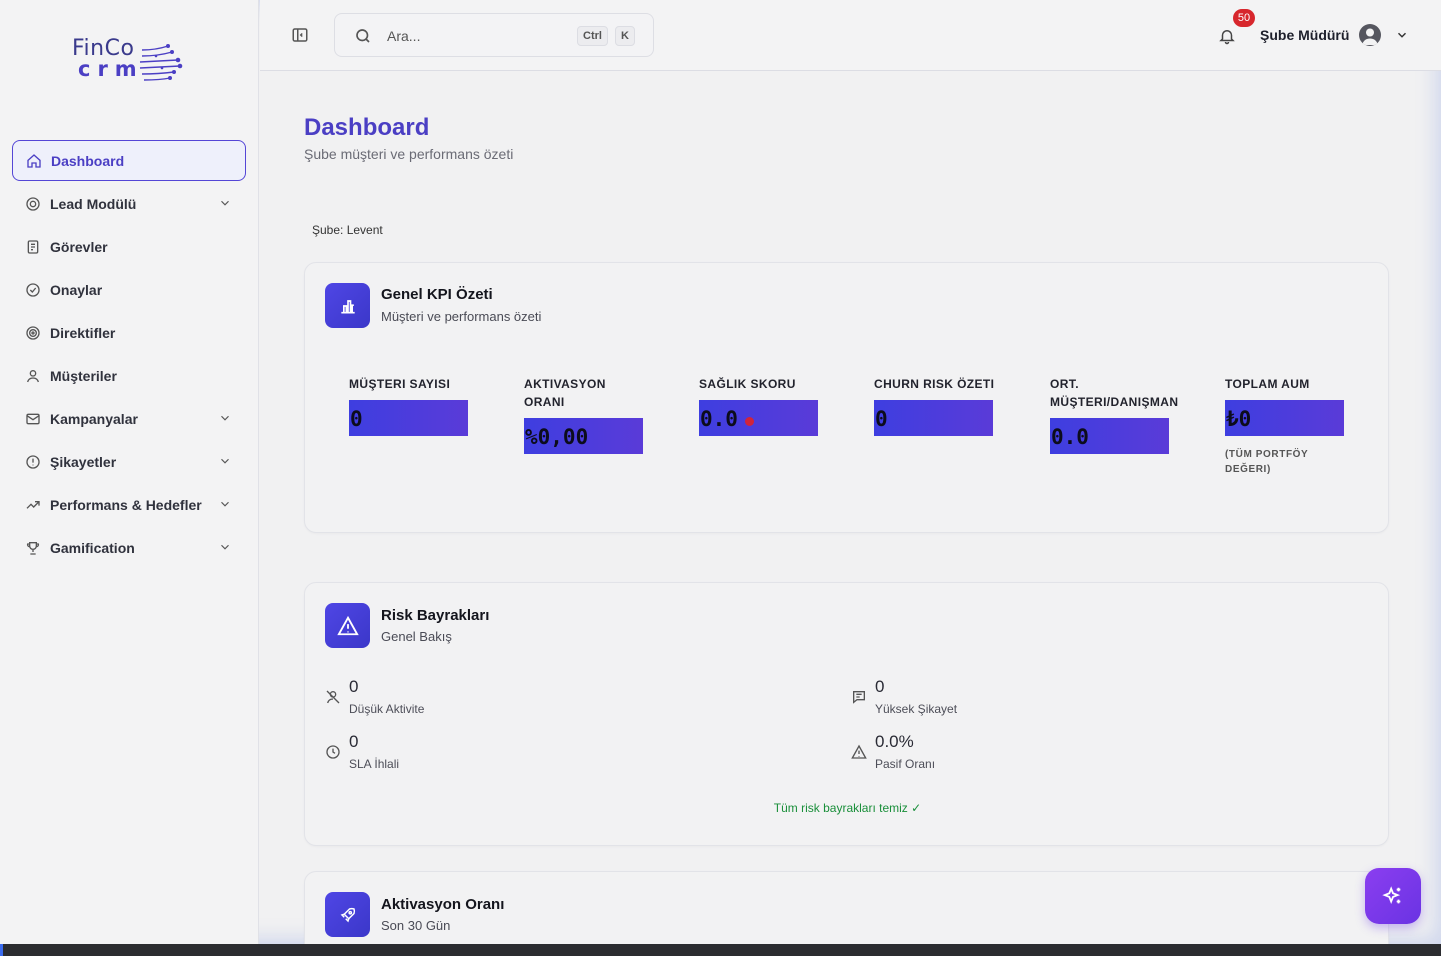 The height and width of the screenshot is (956, 1441). Describe the element at coordinates (129, 375) in the screenshot. I see `sidebar-item-musteriler: Müşteriler` at that location.